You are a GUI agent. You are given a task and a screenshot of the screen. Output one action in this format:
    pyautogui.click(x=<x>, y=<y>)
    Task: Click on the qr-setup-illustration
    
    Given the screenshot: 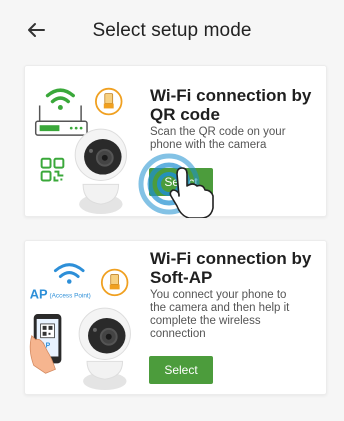 What is the action you would take?
    pyautogui.click(x=80, y=151)
    